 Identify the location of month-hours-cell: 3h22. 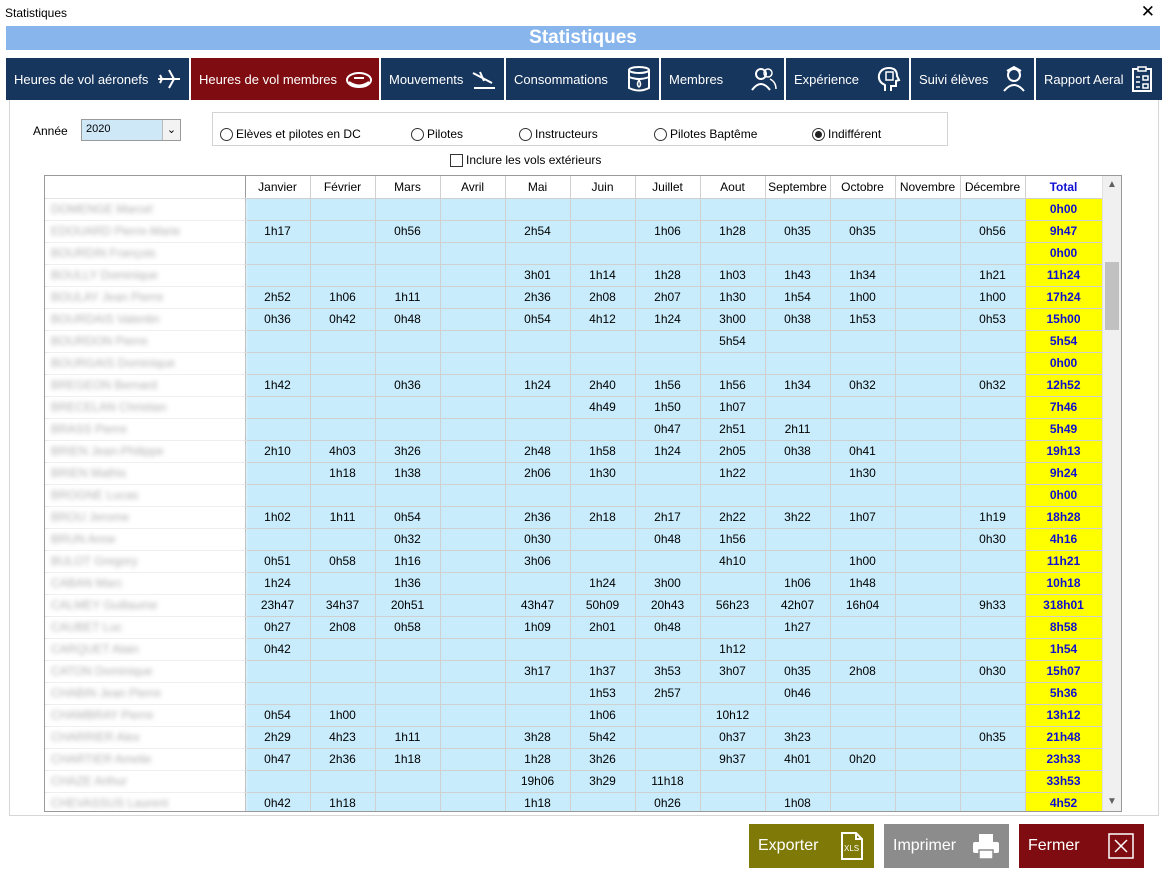
(798, 517).